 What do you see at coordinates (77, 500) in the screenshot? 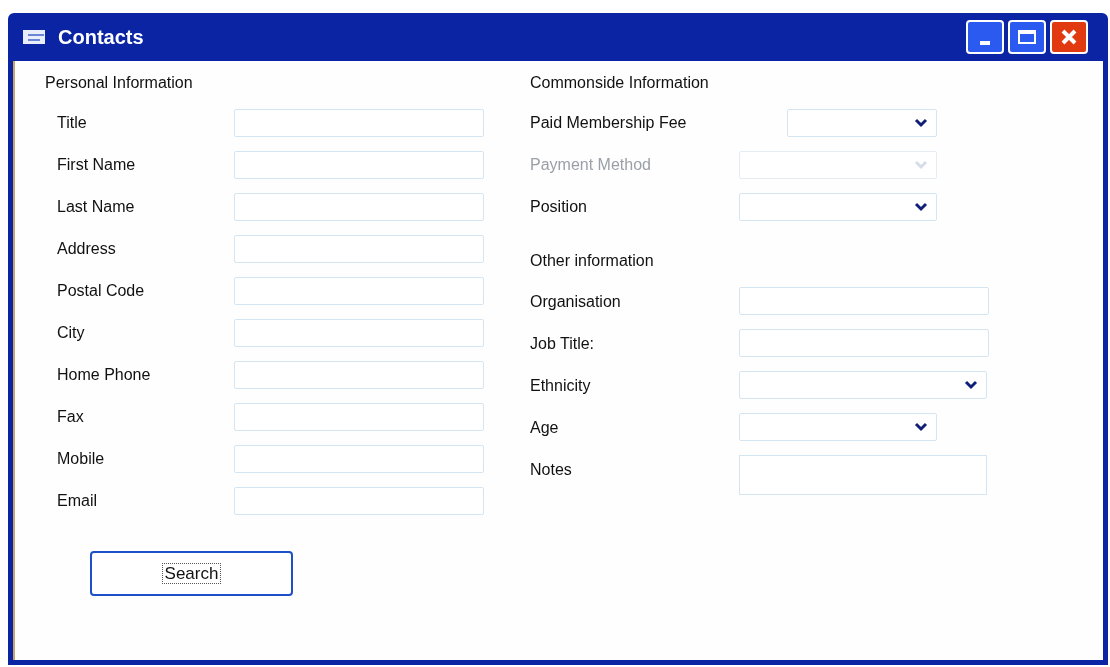
I see `field-label: Email` at bounding box center [77, 500].